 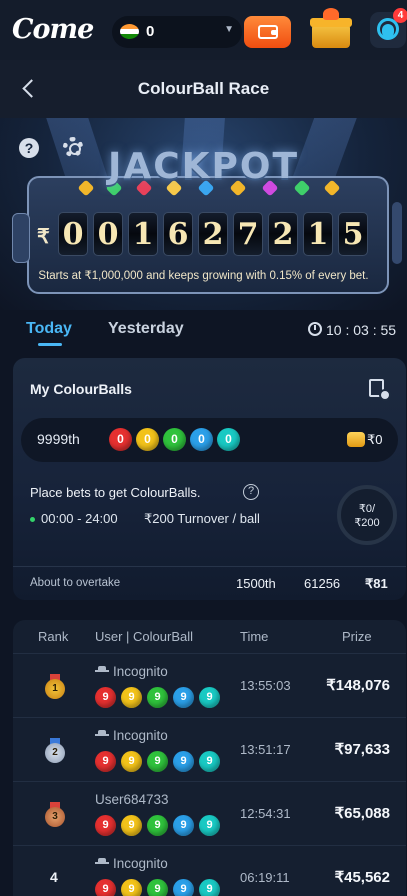 I want to click on leaderboard-row: 1 Incognito 9 9 9 9 9 13:55:03 ₹148,076, so click(x=209, y=685).